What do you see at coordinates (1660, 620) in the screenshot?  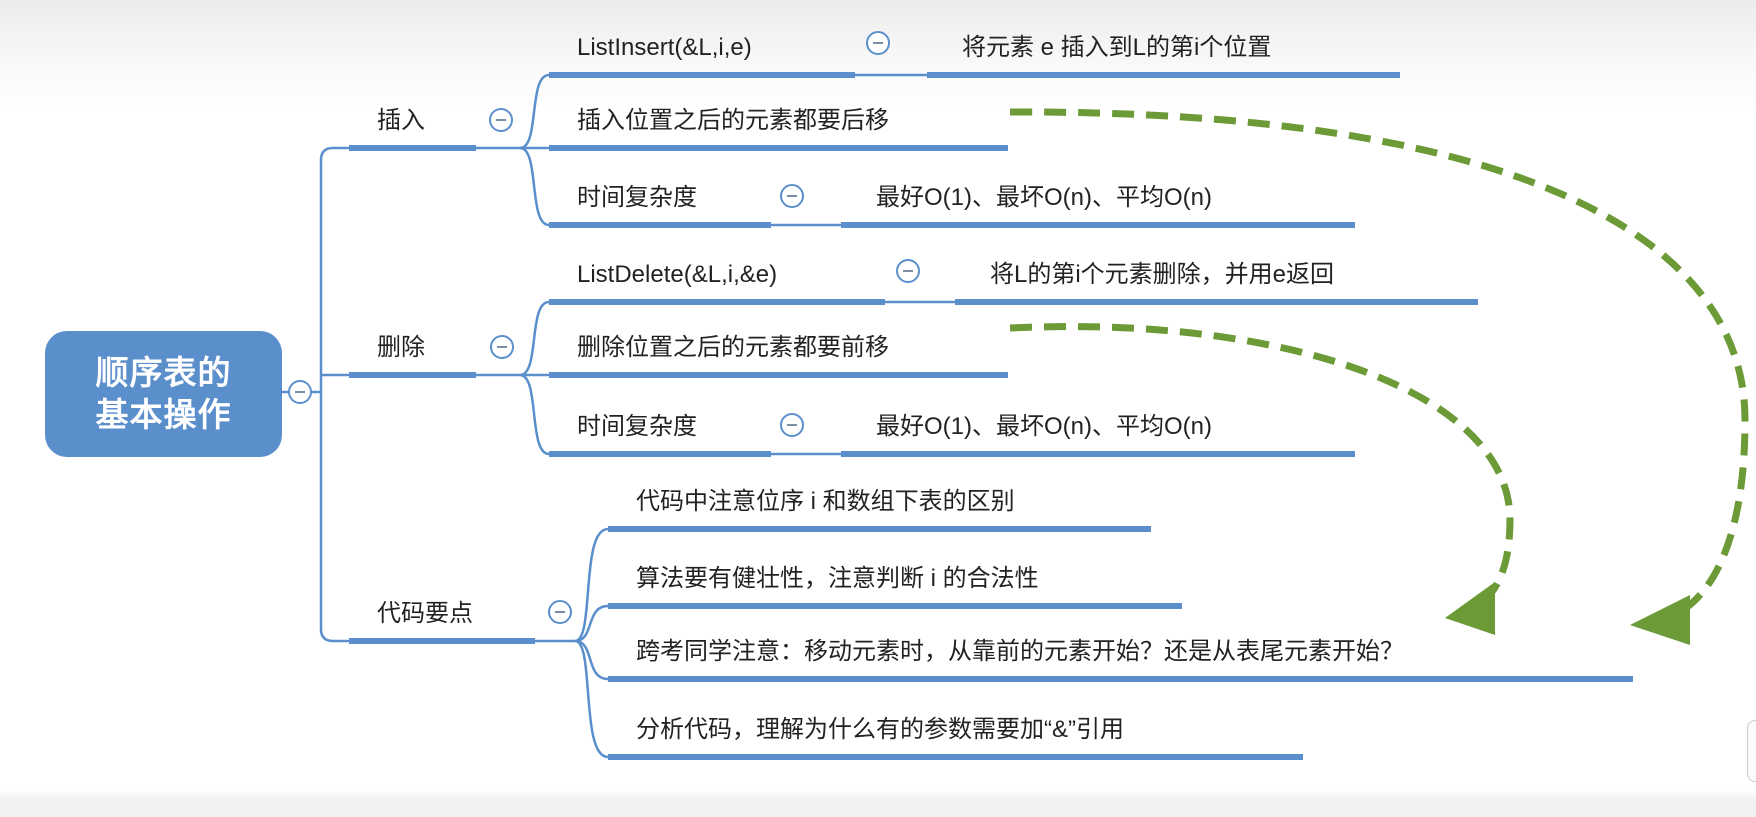 I see `arrowhead-insert` at bounding box center [1660, 620].